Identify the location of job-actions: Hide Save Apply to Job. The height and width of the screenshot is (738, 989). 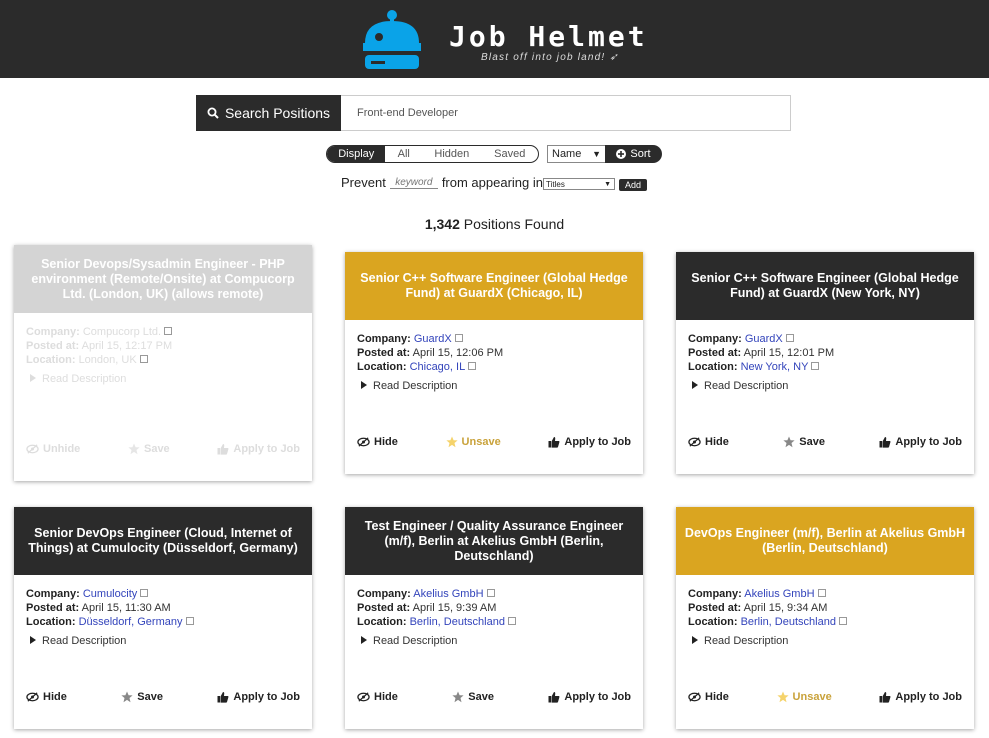
(825, 442).